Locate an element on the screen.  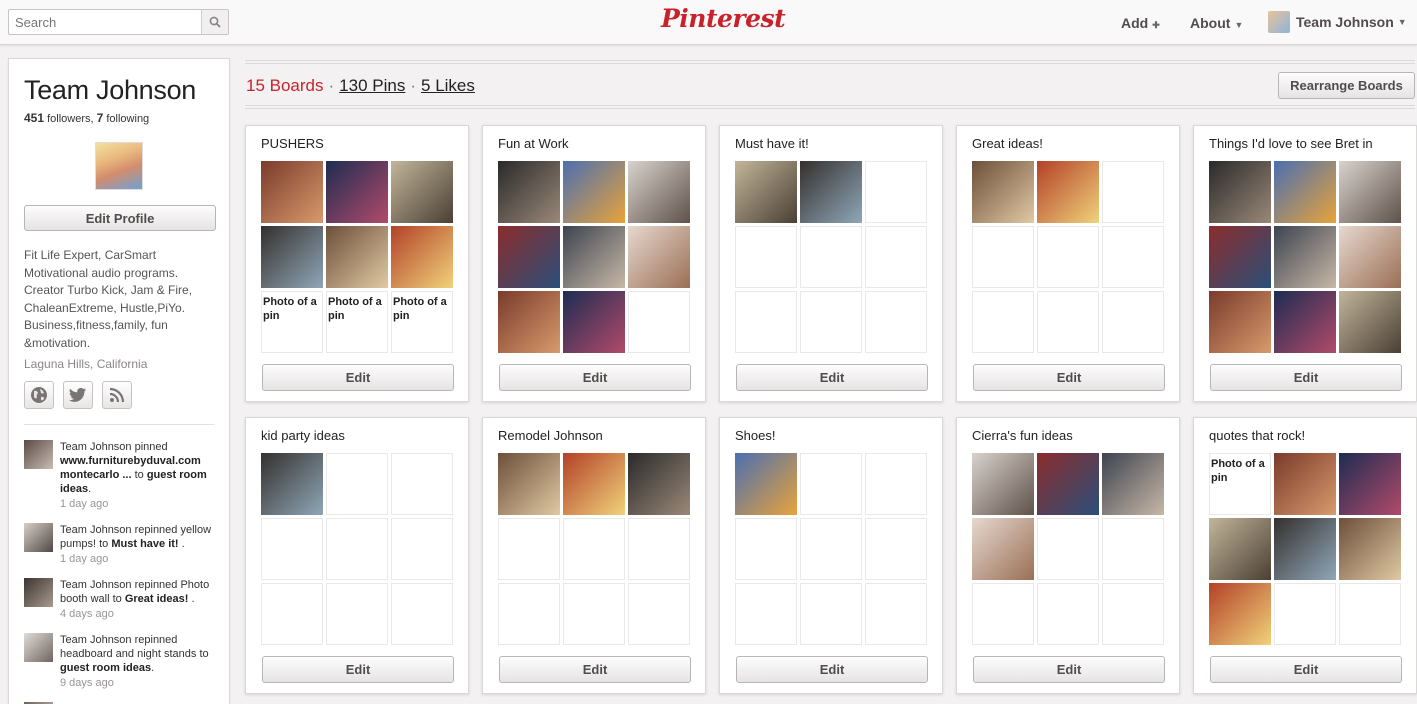
board-card: Shoes! Edit is located at coordinates (831, 555).